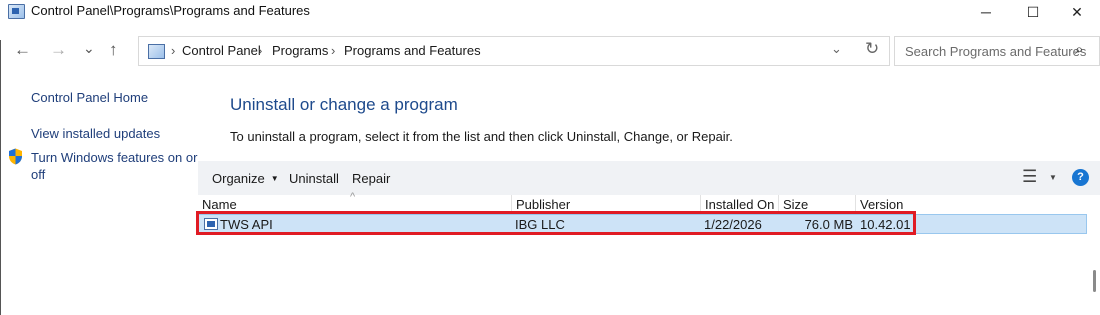  Describe the element at coordinates (113, 50) in the screenshot. I see `up-arrow-icon: ↑` at that location.